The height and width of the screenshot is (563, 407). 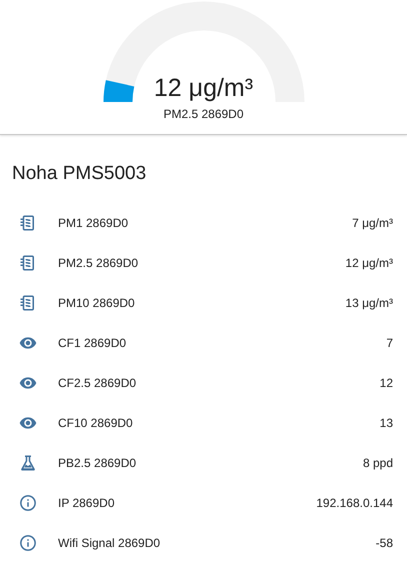 I want to click on sensor-value: -58, so click(x=384, y=543).